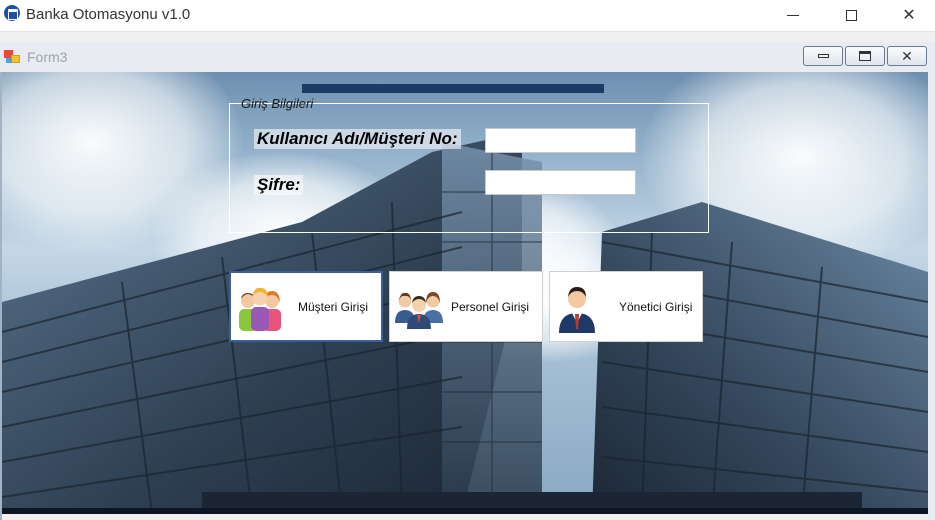 The height and width of the screenshot is (520, 935). What do you see at coordinates (108, 14) in the screenshot?
I see `app-title: Banka Otomasyonu v1.0` at bounding box center [108, 14].